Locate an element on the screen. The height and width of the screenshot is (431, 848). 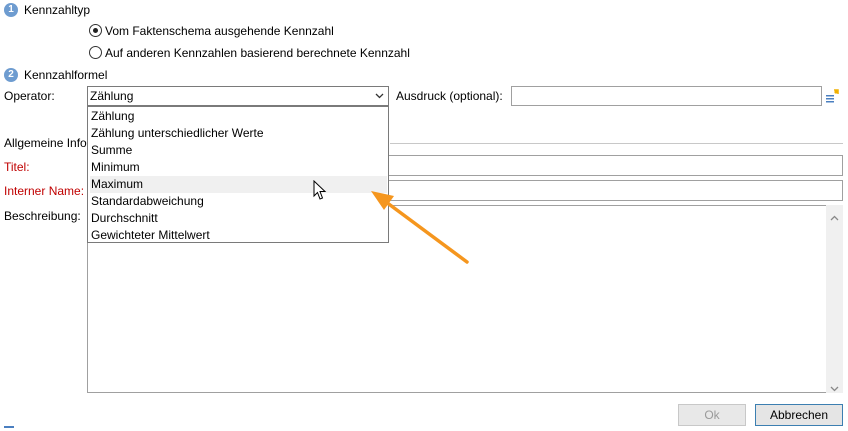
section-formula-title: Kennzahlformel is located at coordinates (66, 75).